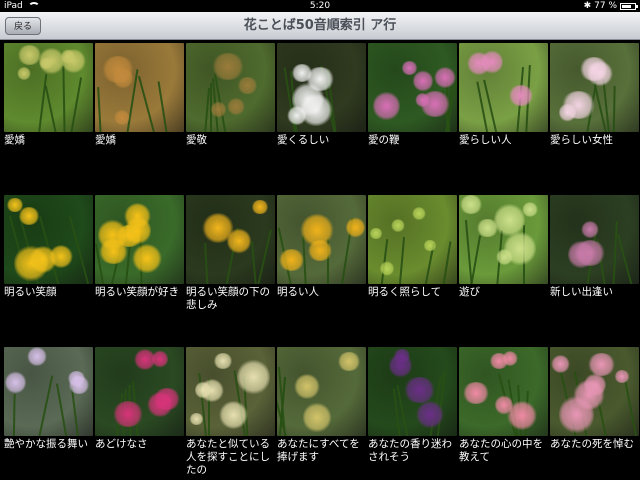 The width and height of the screenshot is (640, 480). What do you see at coordinates (318, 450) in the screenshot?
I see `flower-caption: あなたにすべてを捧げます` at bounding box center [318, 450].